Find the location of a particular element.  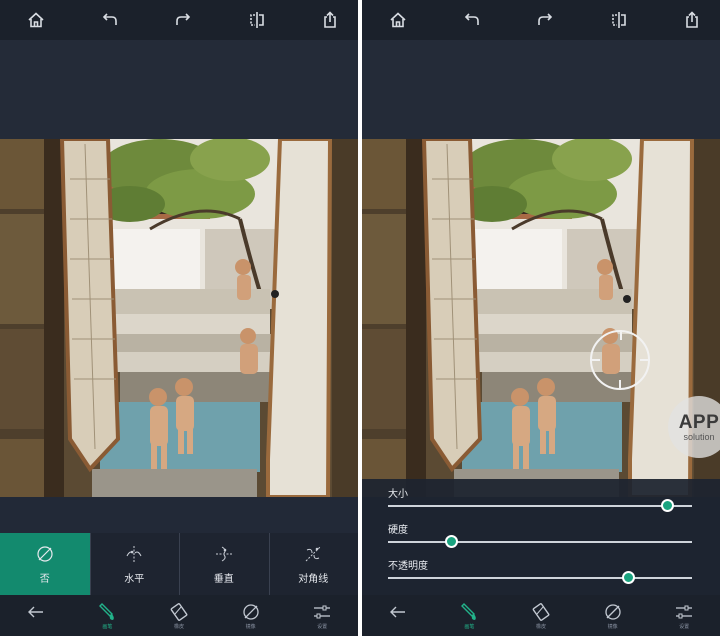

option-diagonal: 对角线 is located at coordinates (313, 564).